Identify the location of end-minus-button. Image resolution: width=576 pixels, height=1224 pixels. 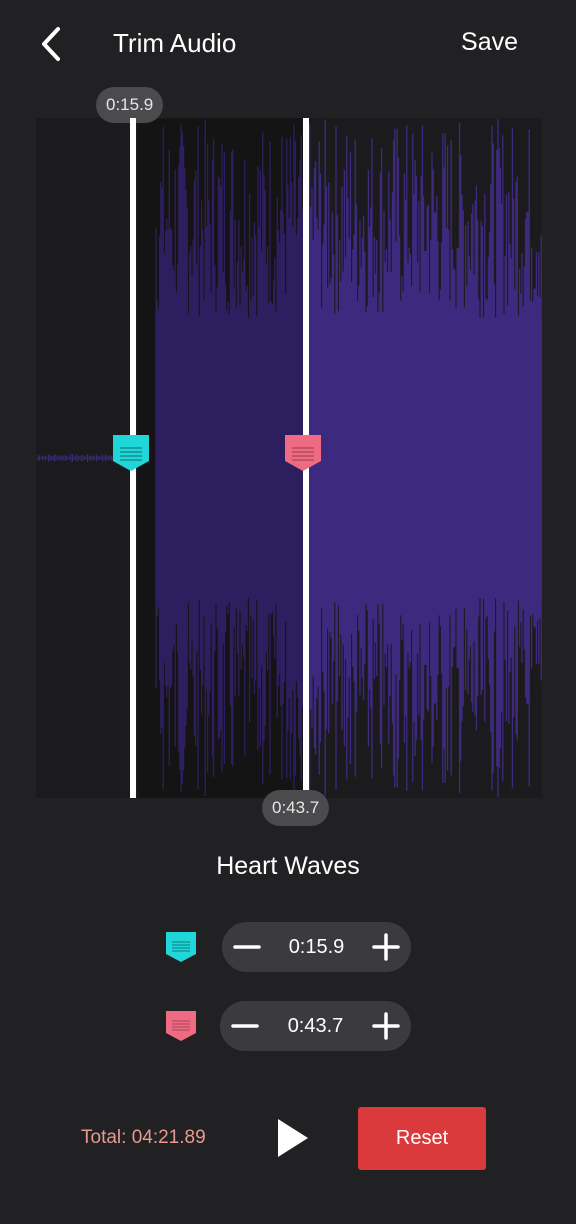
(245, 1026).